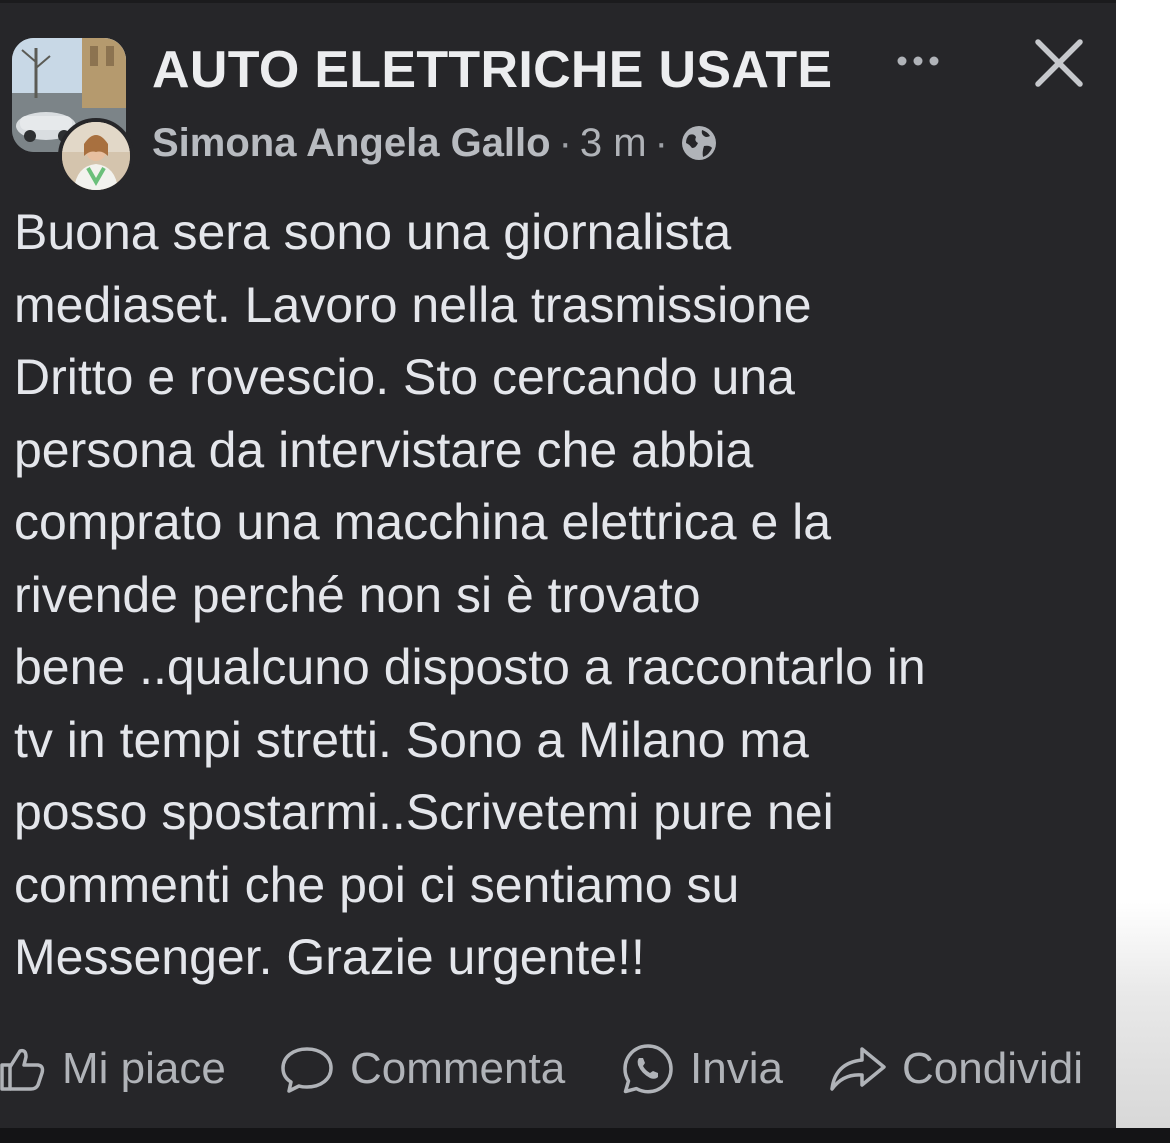 The height and width of the screenshot is (1143, 1170). I want to click on send-button: Invia, so click(701, 1069).